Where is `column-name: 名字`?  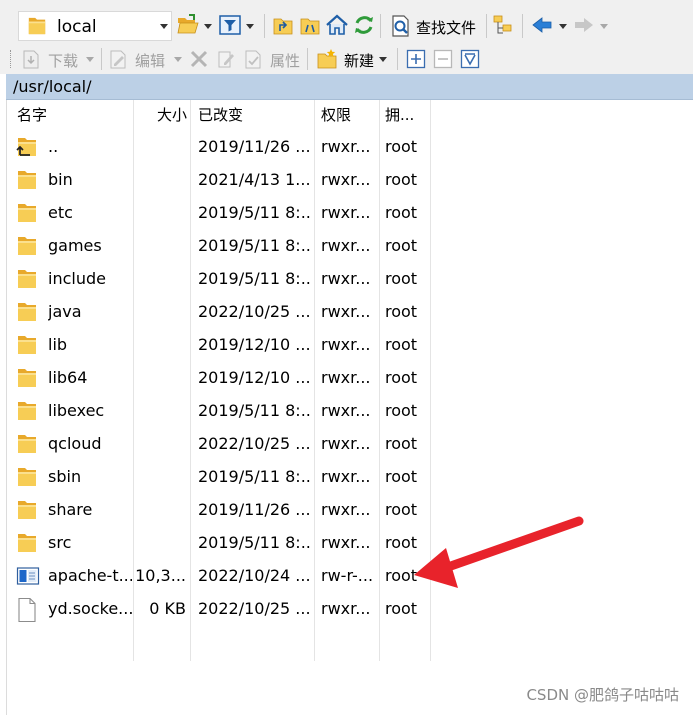
column-name: 名字 is located at coordinates (73, 115).